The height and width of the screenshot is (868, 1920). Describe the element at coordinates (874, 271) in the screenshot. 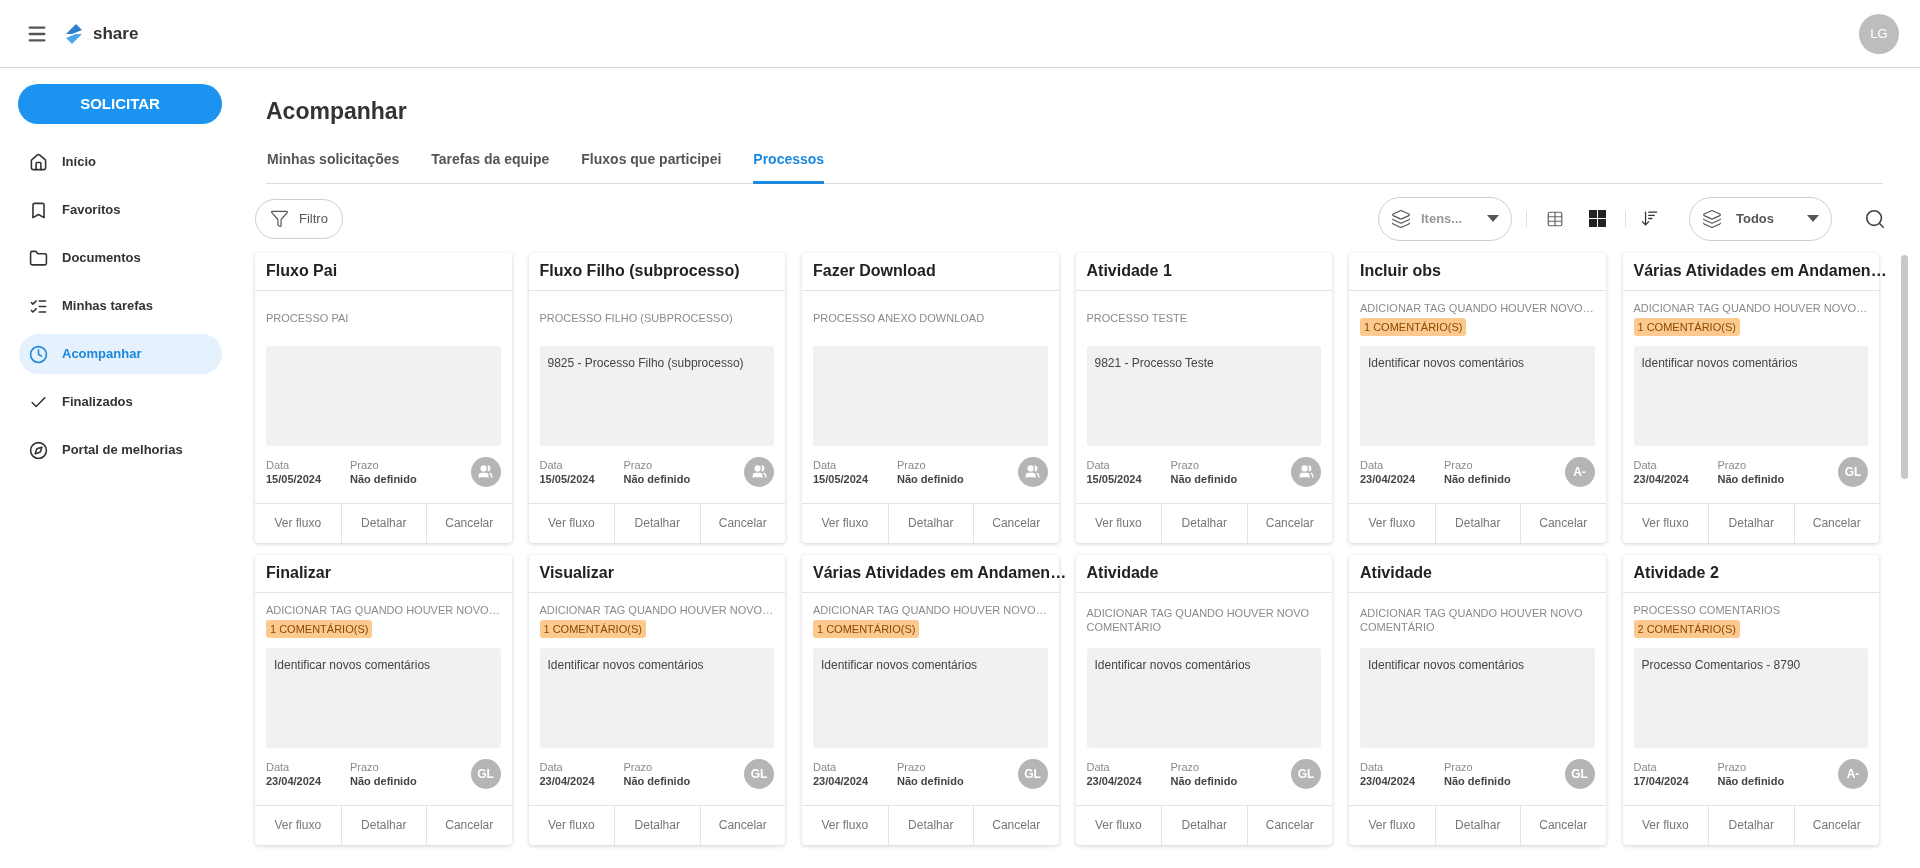

I see `card-title: Fazer Download` at that location.